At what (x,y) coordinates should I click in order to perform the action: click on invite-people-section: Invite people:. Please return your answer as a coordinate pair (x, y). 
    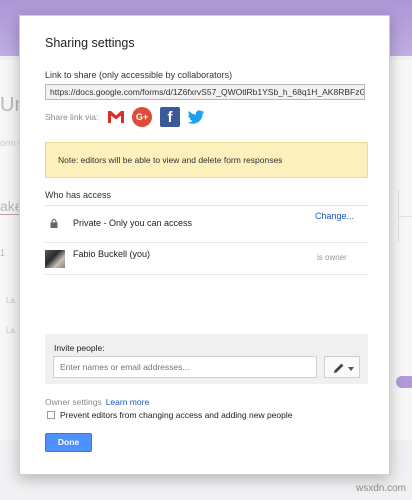
    Looking at the image, I should click on (206, 359).